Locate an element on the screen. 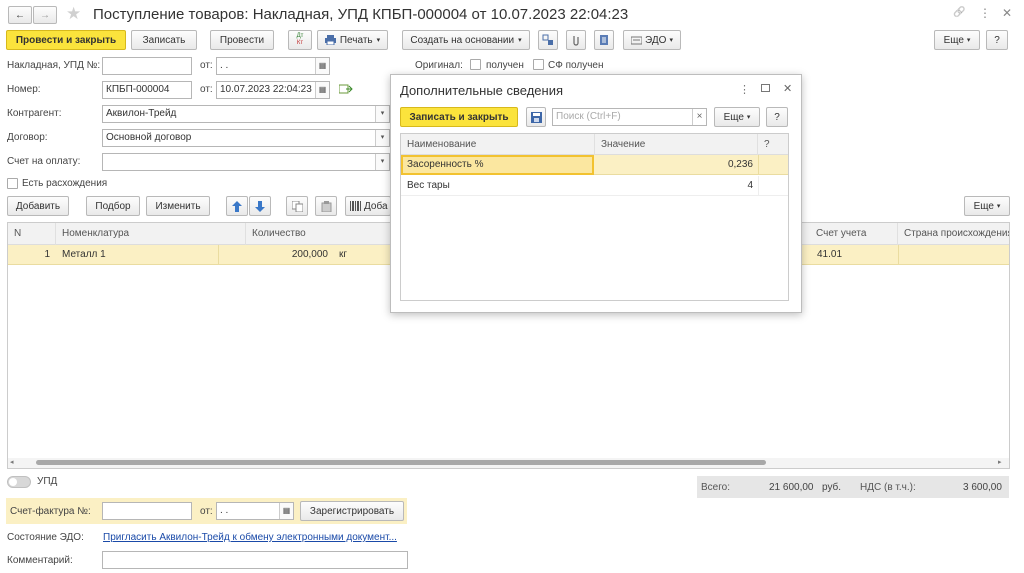 This screenshot has width=1024, height=573. favorite-star-icon: ★ is located at coordinates (73, 14).